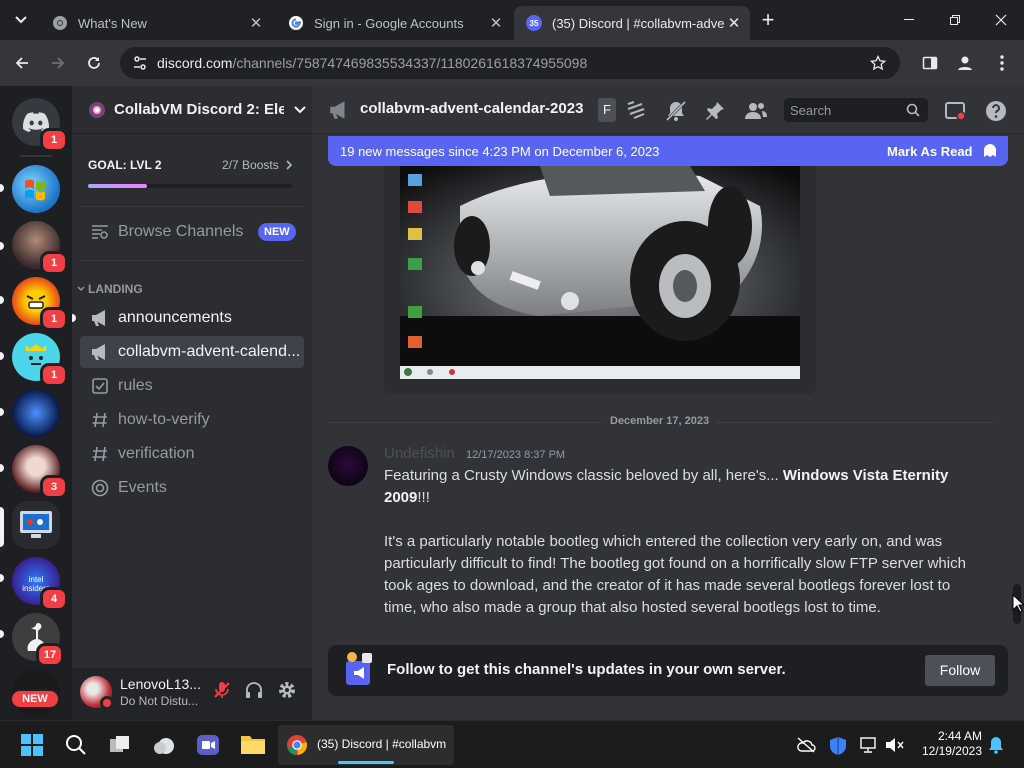  Describe the element at coordinates (257, 165) in the screenshot. I see `boost-count-link: 2/7 Boosts` at that location.